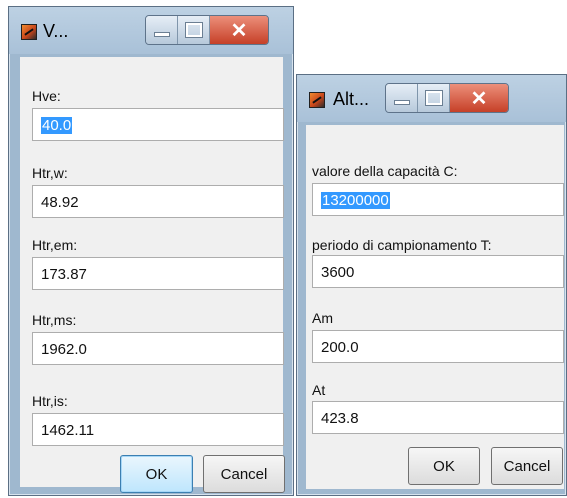  I want to click on dialog-2-window-controls: ✕, so click(447, 98).